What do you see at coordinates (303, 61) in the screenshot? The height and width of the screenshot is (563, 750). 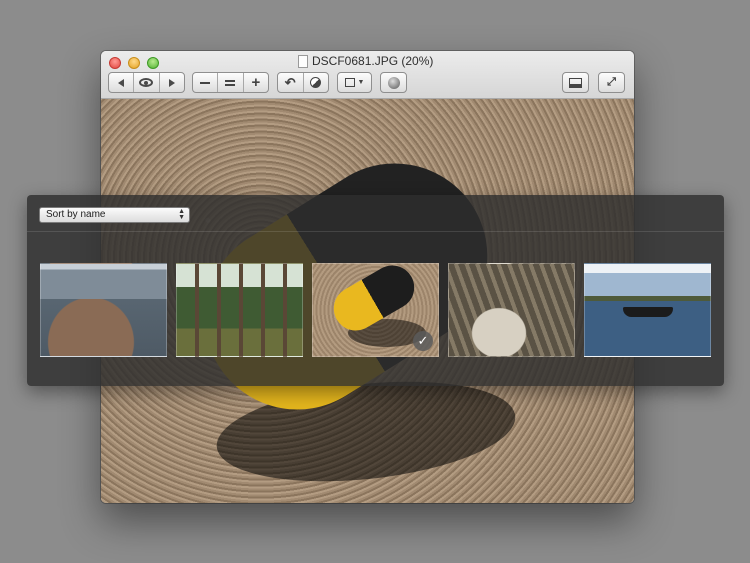 I see `document-icon` at bounding box center [303, 61].